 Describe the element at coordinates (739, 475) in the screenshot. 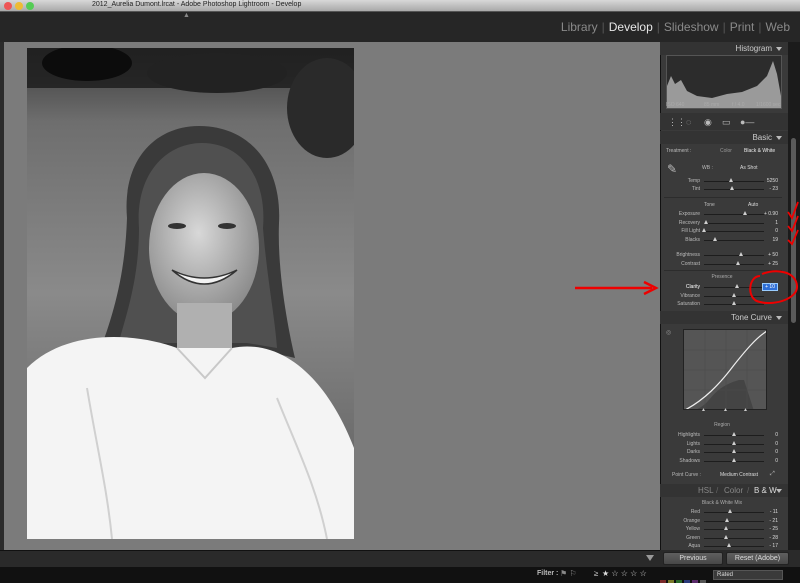

I see `point-curve-dropdown: Medium Contrast` at that location.